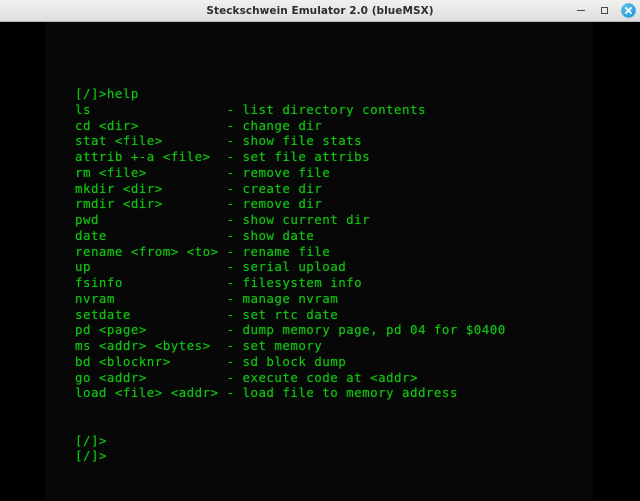 The image size is (640, 501). I want to click on titlebar: Steckschwein Emulator 2.0 (blueMSX), so click(320, 11).